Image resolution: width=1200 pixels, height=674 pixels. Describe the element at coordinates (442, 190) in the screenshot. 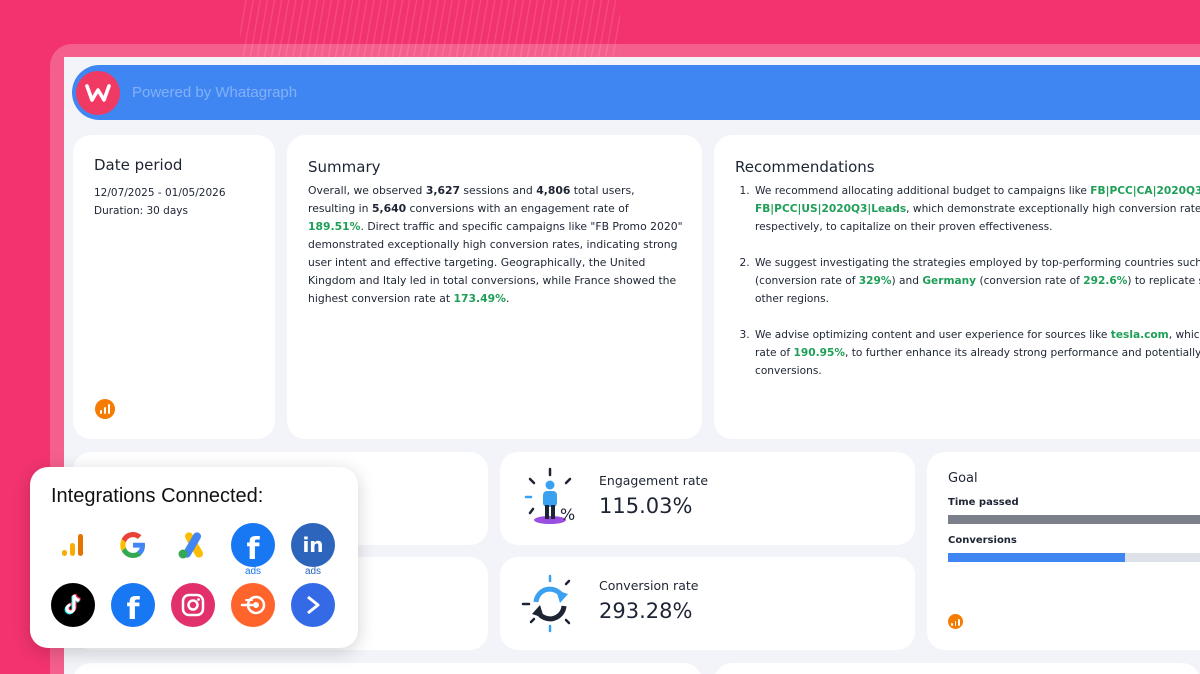

I see `sessions-value: 3,627` at that location.